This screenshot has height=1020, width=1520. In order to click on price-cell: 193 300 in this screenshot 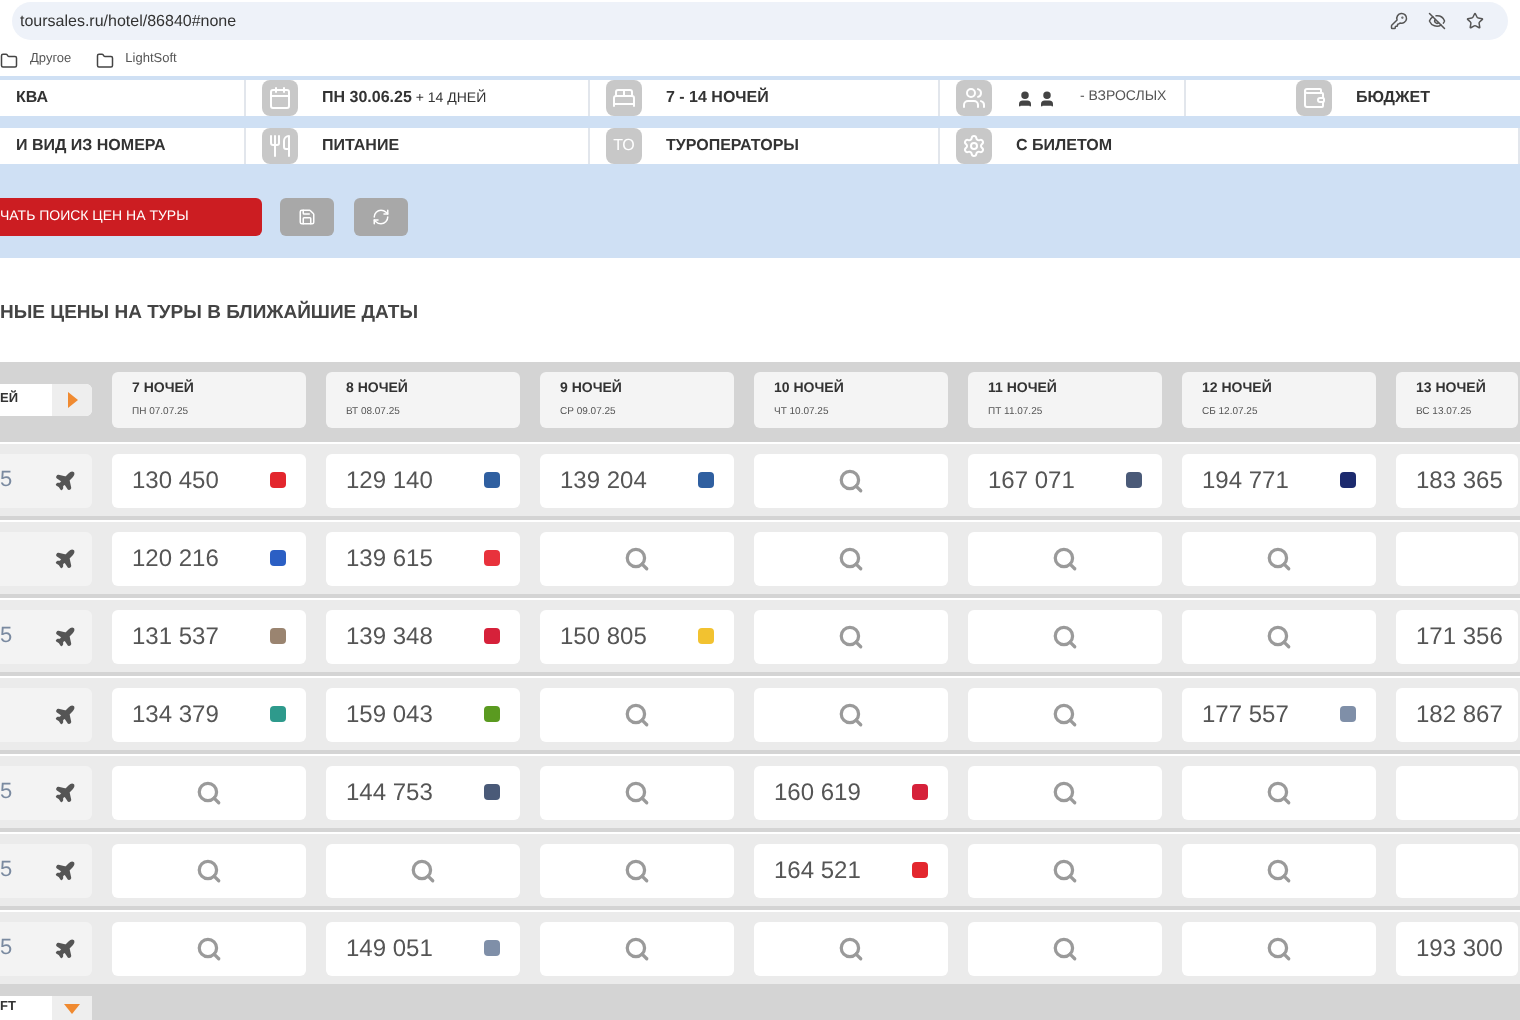, I will do `click(1457, 948)`.